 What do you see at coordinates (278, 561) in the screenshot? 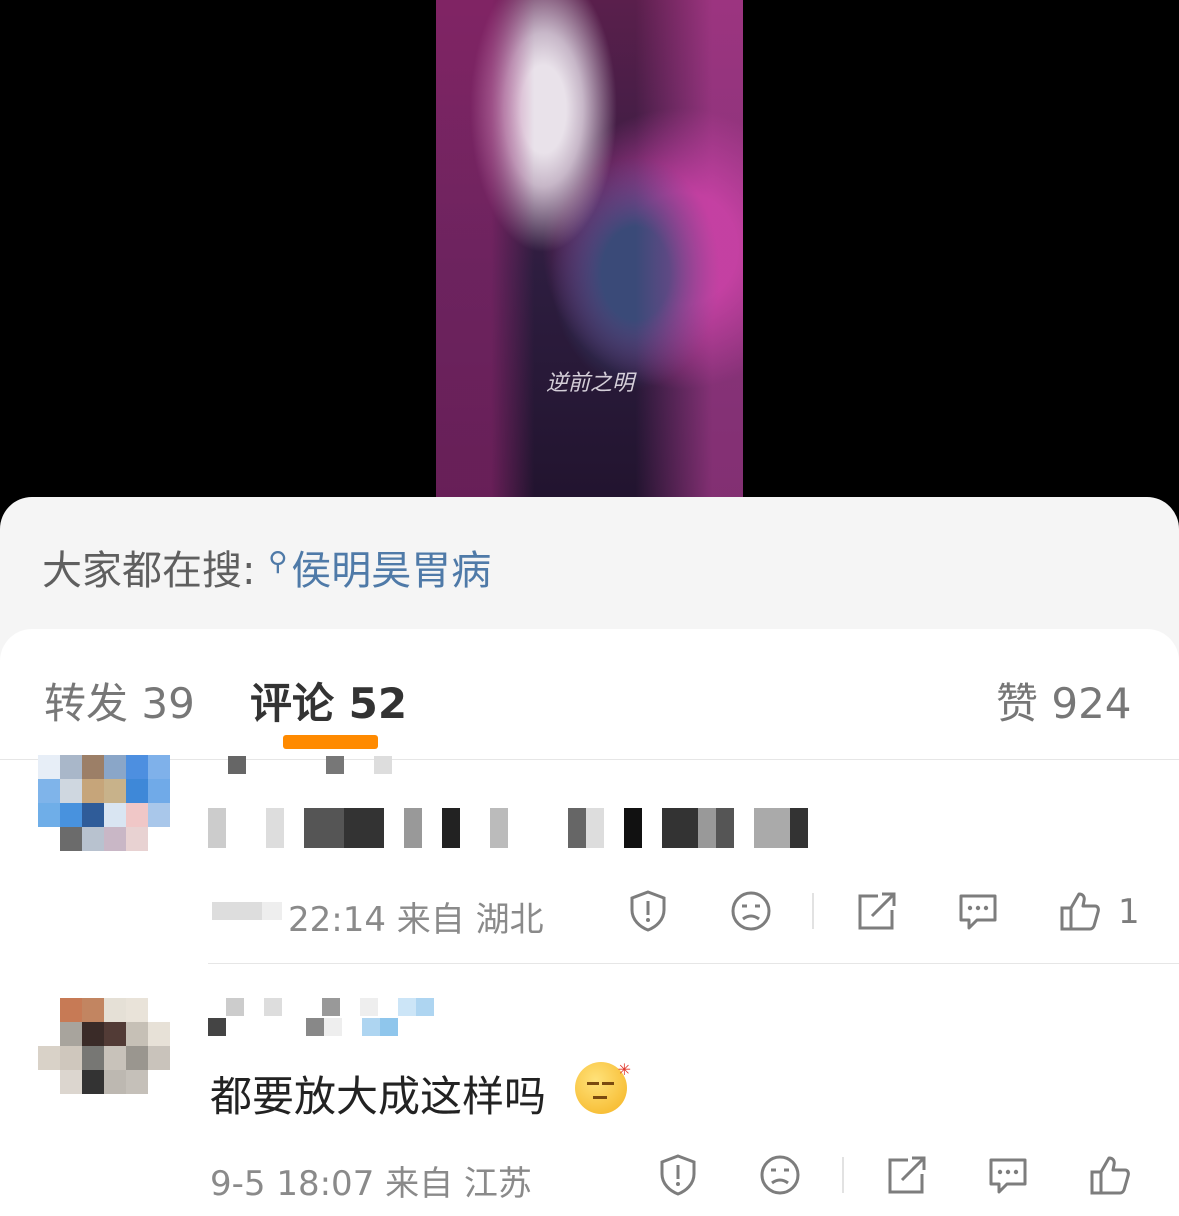
I see `search-icon: ⚲` at bounding box center [278, 561].